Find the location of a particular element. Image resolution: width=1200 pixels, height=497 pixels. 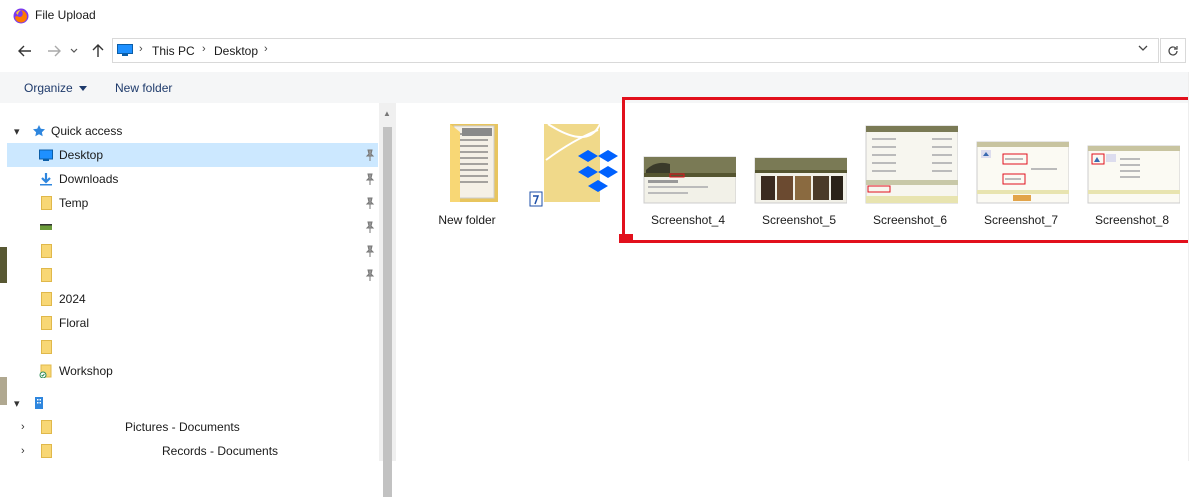

refresh-icon is located at coordinates (1173, 50).